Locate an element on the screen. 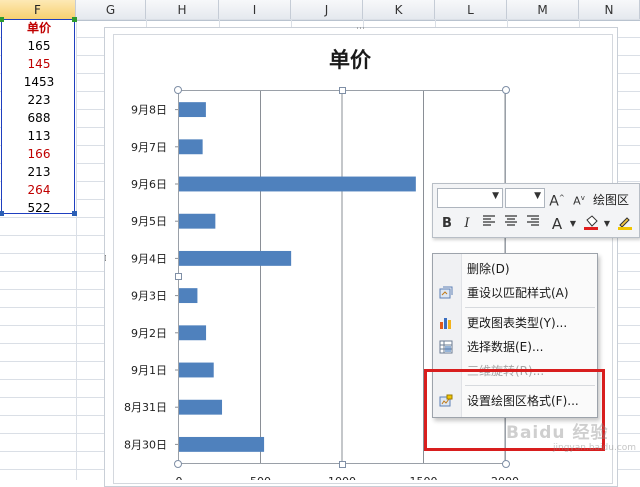  x-tick-label: 1500 is located at coordinates (424, 477).